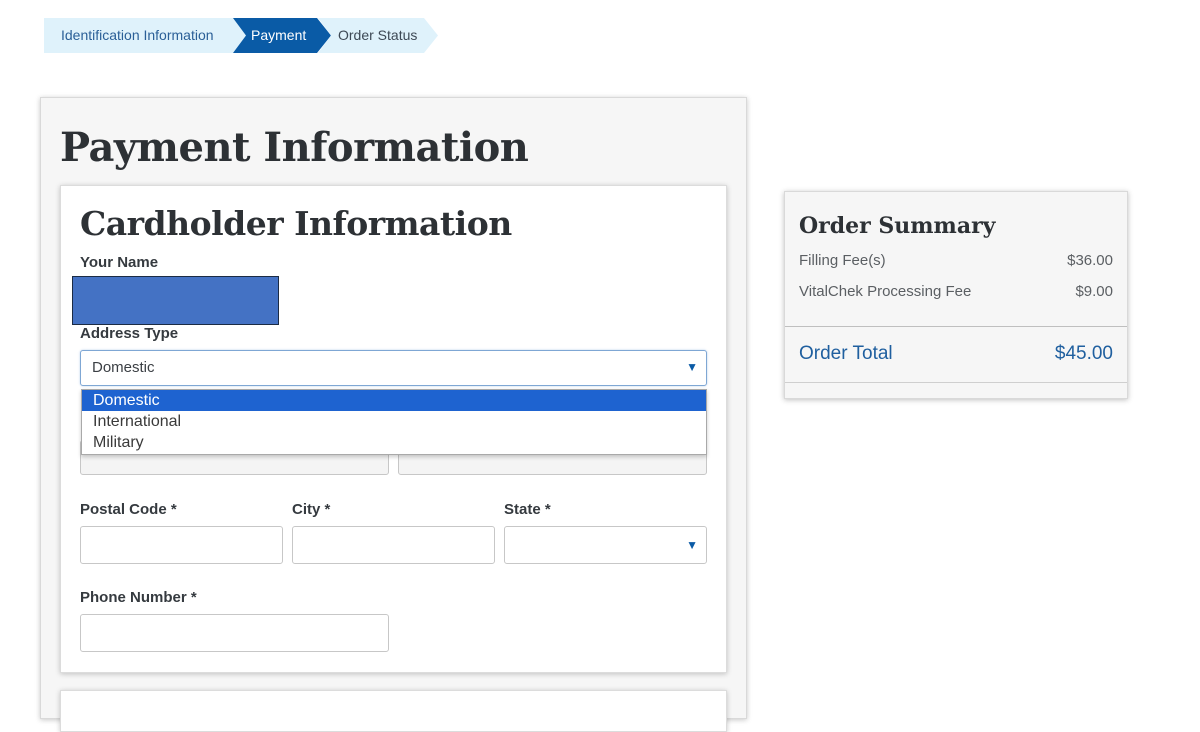  I want to click on step-label: Order Status, so click(378, 35).